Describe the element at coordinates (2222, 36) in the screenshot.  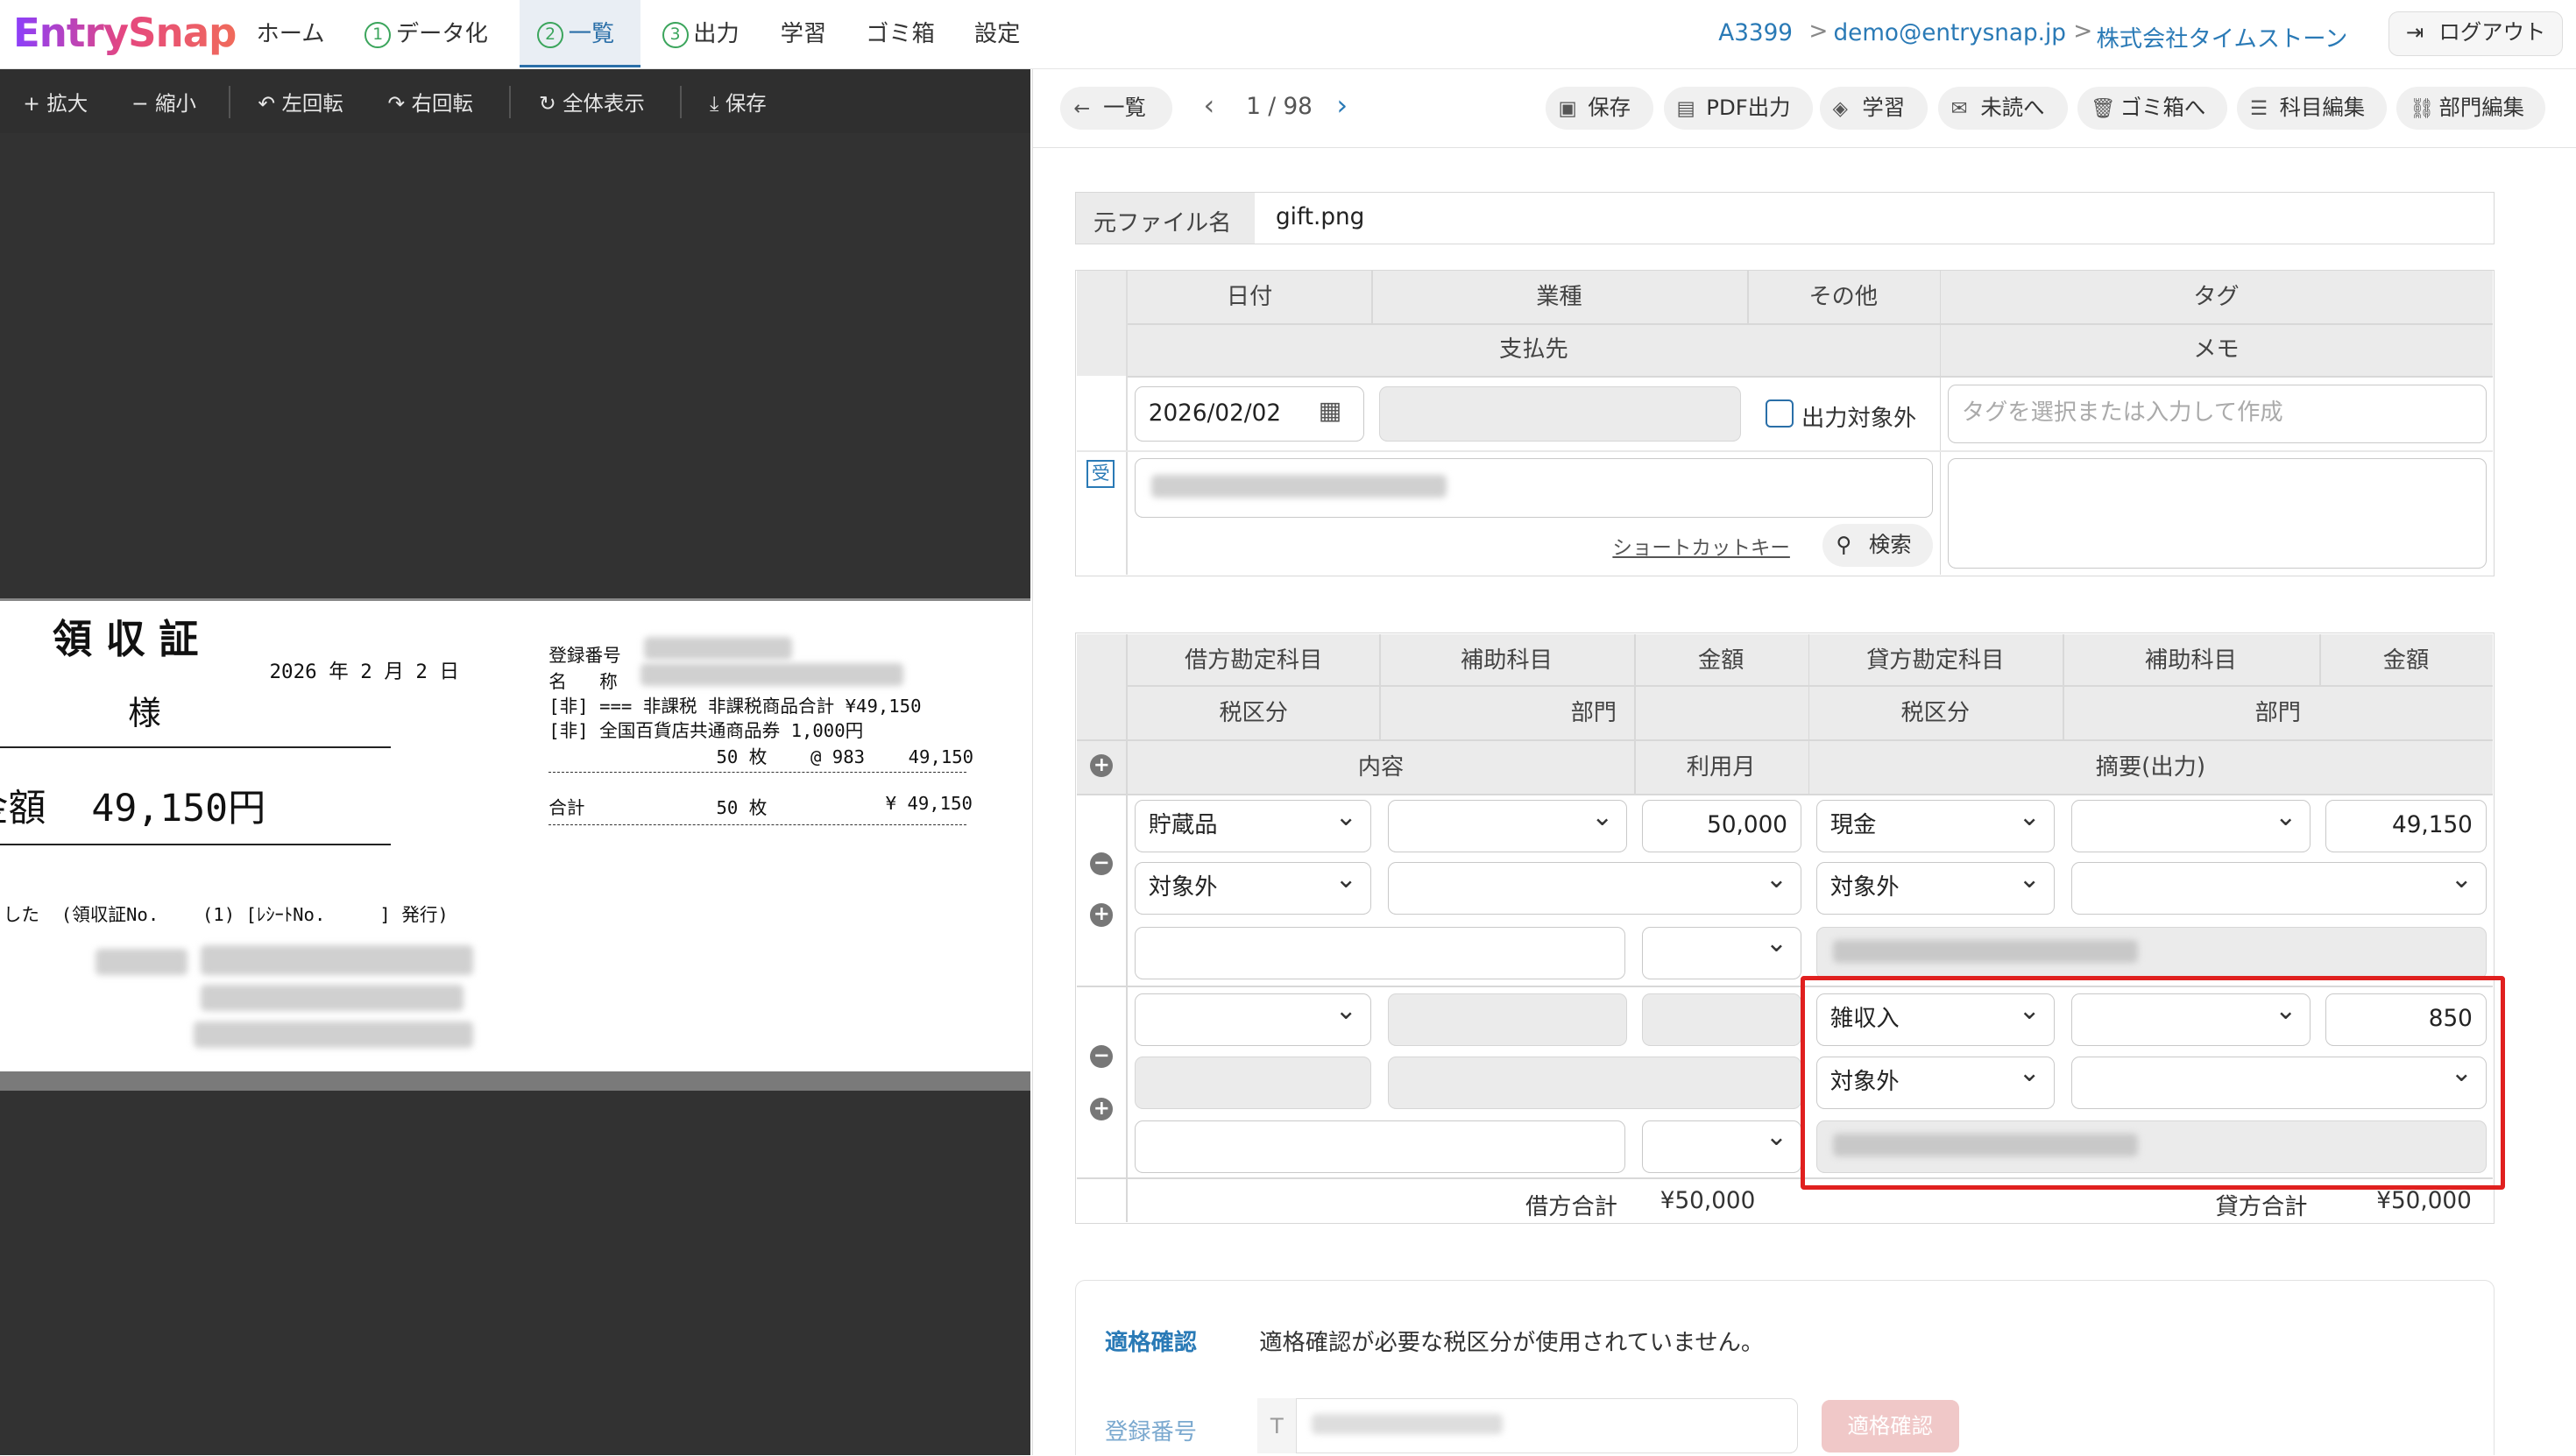
I see `breadcrumb-company: 株式会社タイムストーン` at that location.